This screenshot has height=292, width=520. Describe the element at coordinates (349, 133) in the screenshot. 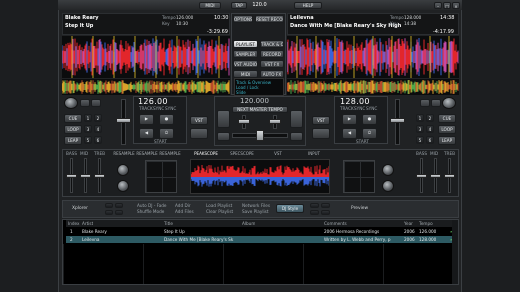

I see `deck-b-back-button: ◀` at that location.